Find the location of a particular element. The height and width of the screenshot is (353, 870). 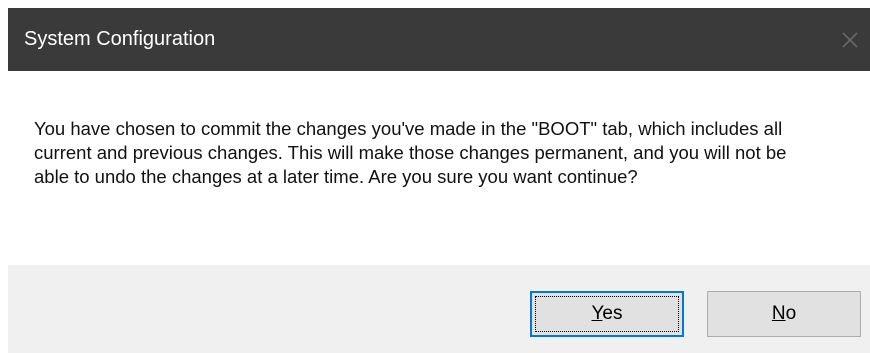

yes-mnemonic: Y is located at coordinates (597, 313).